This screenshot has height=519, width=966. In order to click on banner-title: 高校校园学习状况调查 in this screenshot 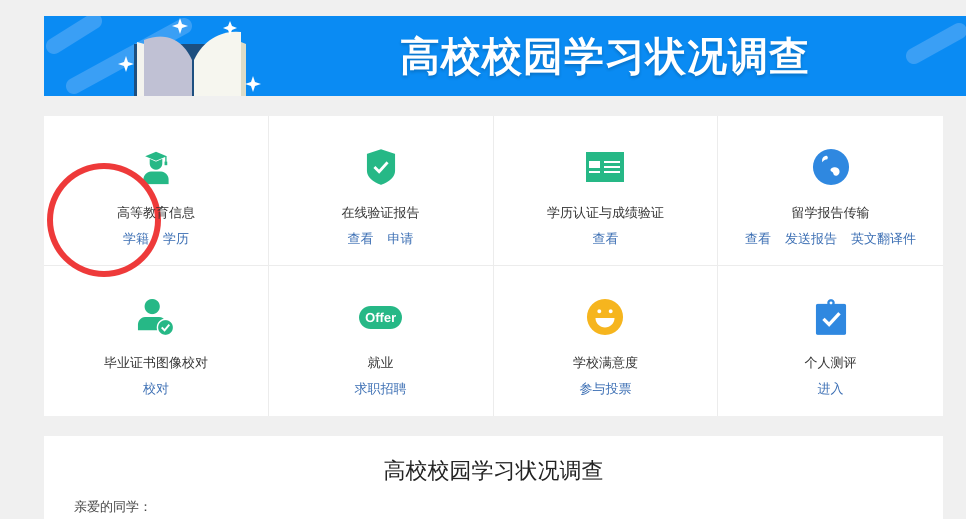, I will do `click(605, 57)`.